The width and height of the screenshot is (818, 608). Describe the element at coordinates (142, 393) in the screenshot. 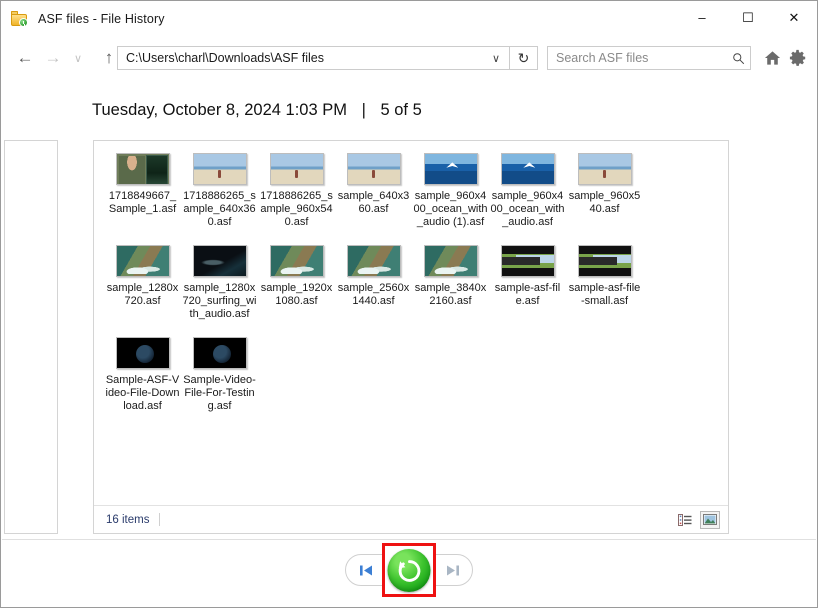

I see `file-name-label: Sample-ASF-Video-File-Download.asf` at that location.